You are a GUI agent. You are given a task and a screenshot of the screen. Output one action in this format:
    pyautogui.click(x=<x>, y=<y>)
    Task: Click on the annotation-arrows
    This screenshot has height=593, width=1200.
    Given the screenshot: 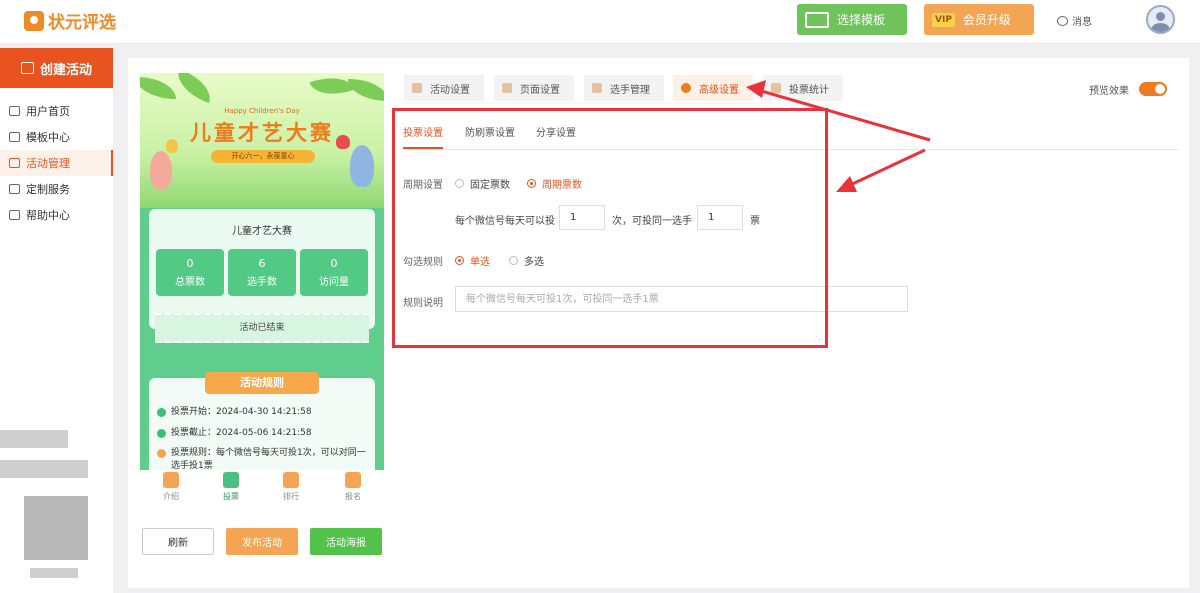 What is the action you would take?
    pyautogui.click(x=838, y=136)
    